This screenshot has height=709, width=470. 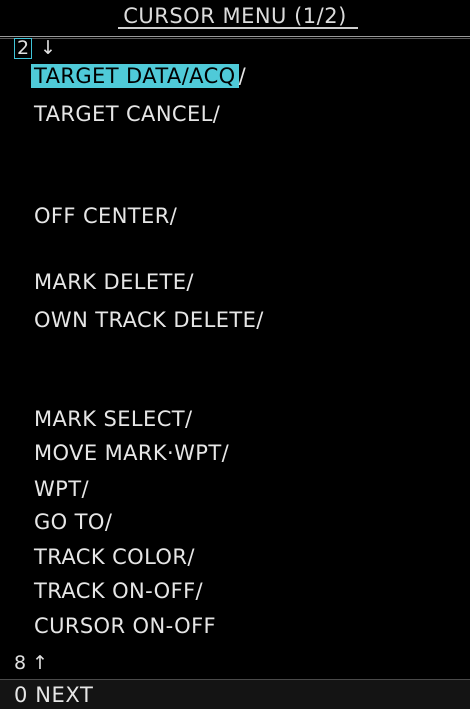 I want to click on menu-item-label: MARK SELECT/, so click(x=113, y=419).